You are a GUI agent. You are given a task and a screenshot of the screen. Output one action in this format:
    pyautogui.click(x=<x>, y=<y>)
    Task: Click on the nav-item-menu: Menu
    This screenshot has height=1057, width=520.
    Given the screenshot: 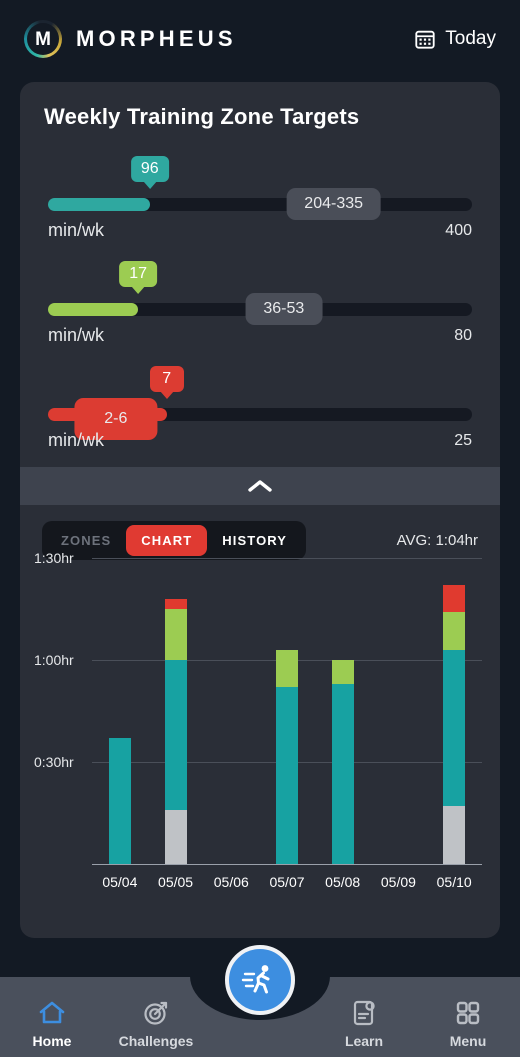 What is the action you would take?
    pyautogui.click(x=468, y=1017)
    